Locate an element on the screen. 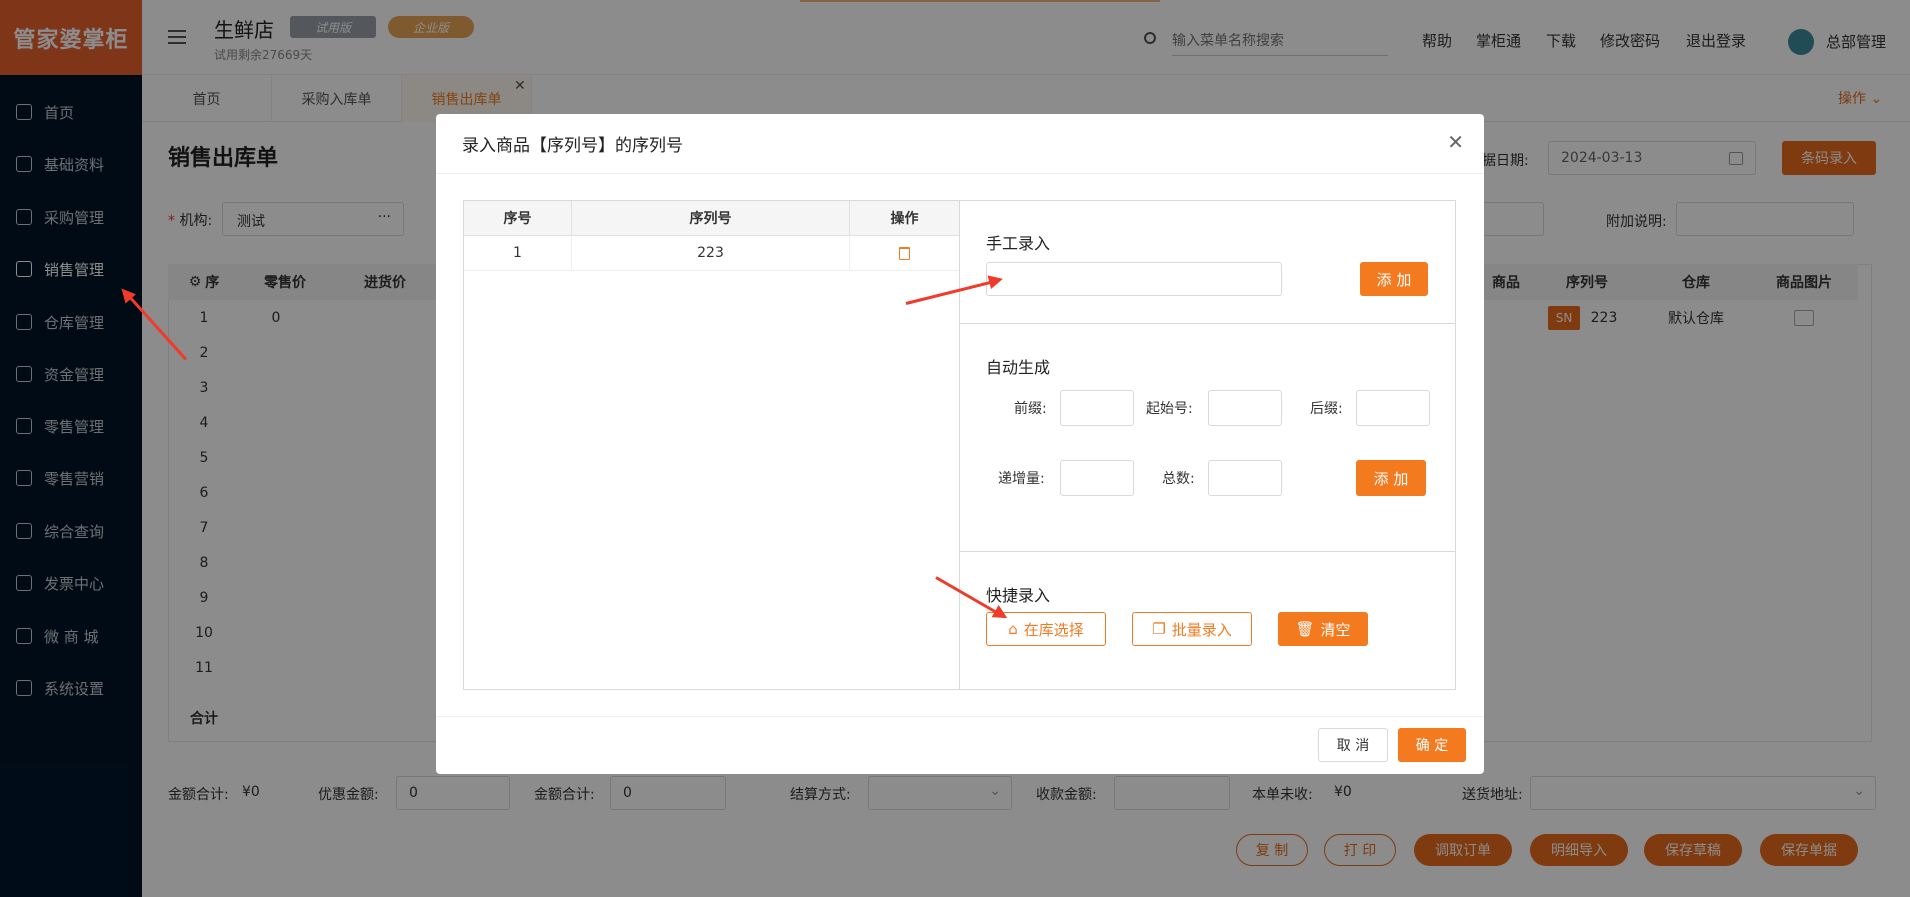 The image size is (1910, 897). serial-table is located at coordinates (711, 445).